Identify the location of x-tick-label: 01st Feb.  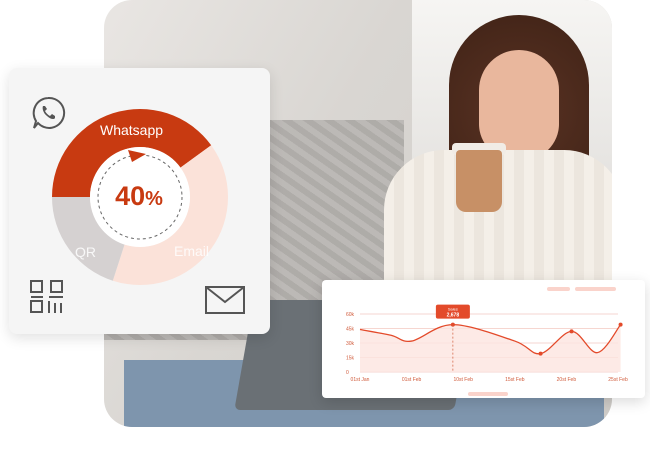
(412, 380).